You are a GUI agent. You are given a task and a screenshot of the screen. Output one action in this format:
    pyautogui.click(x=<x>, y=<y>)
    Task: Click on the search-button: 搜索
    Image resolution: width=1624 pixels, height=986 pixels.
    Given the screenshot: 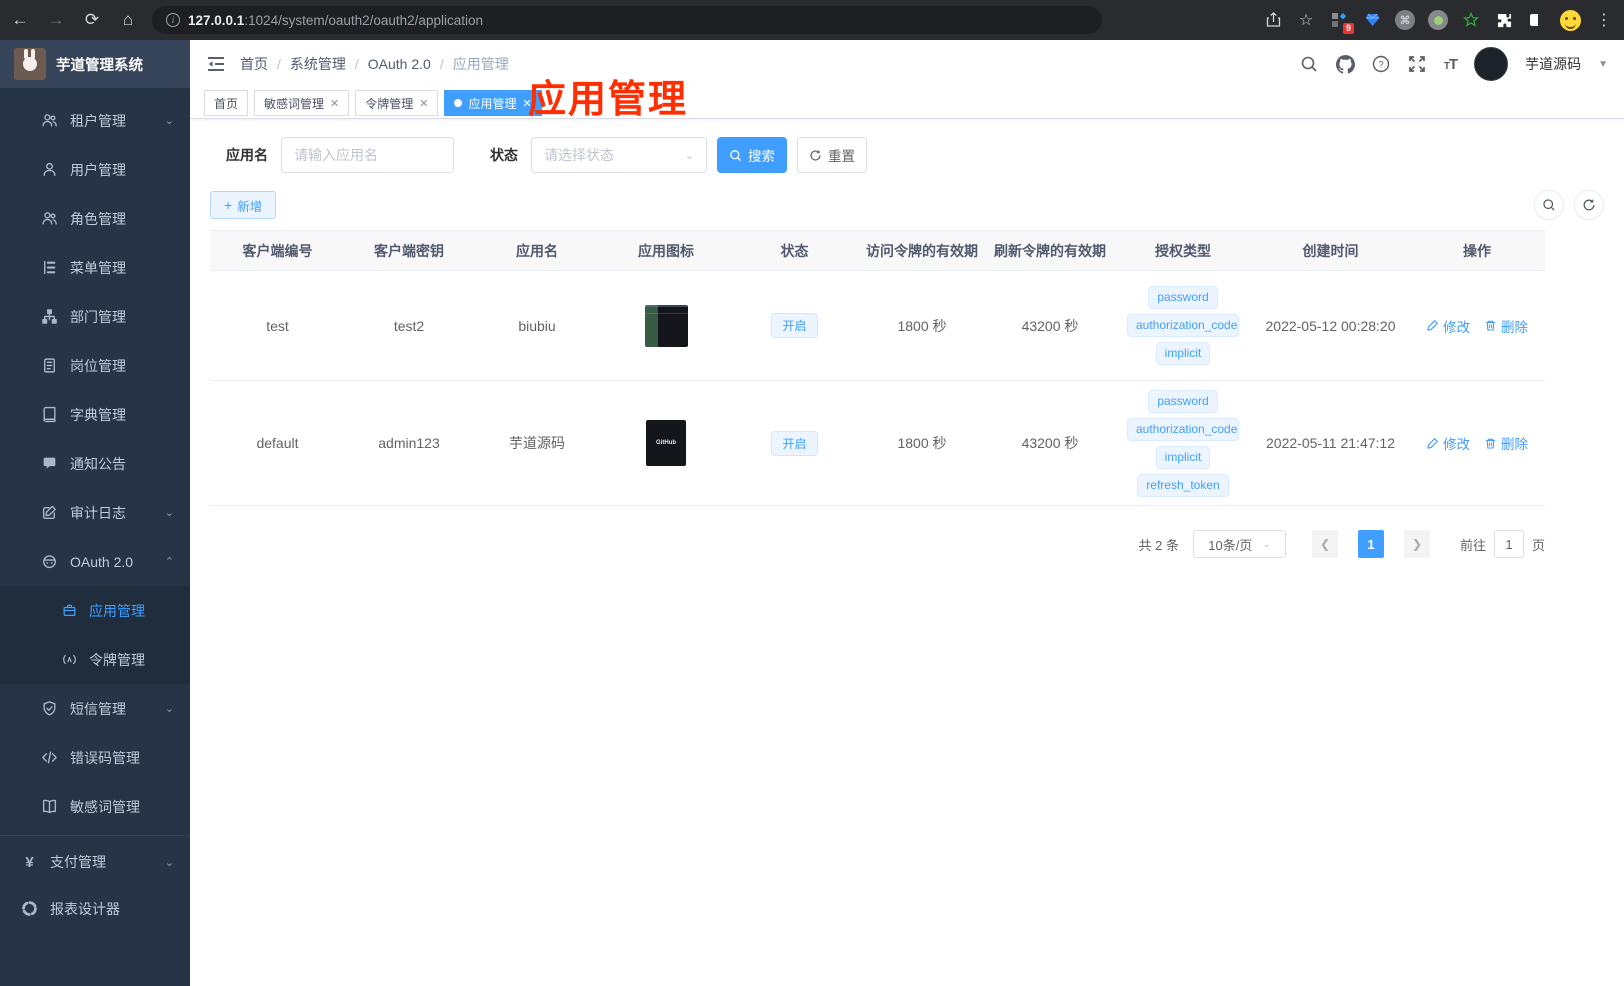 What is the action you would take?
    pyautogui.click(x=752, y=155)
    